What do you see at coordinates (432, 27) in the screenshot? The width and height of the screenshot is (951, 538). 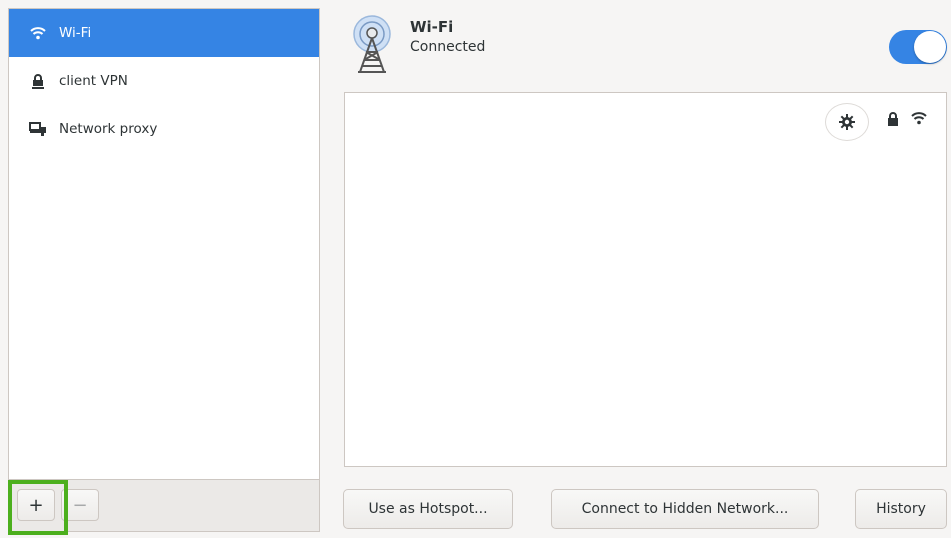 I see `page-title: Wi-Fi` at bounding box center [432, 27].